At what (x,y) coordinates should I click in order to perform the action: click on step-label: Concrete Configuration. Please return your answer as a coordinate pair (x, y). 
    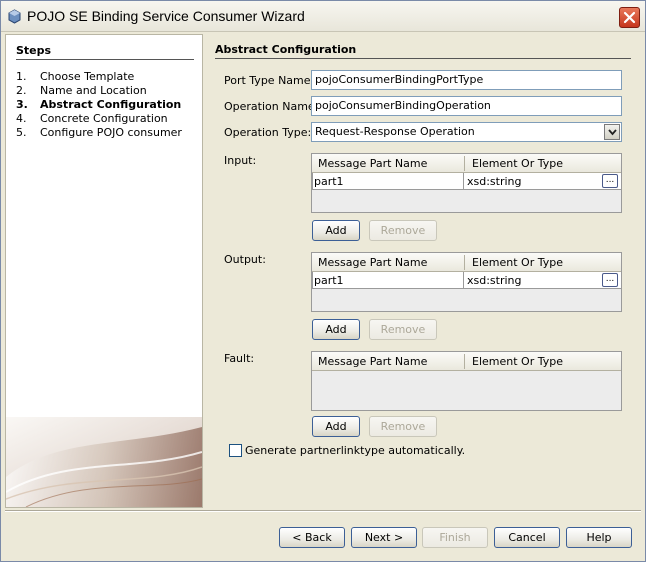
    Looking at the image, I should click on (104, 118).